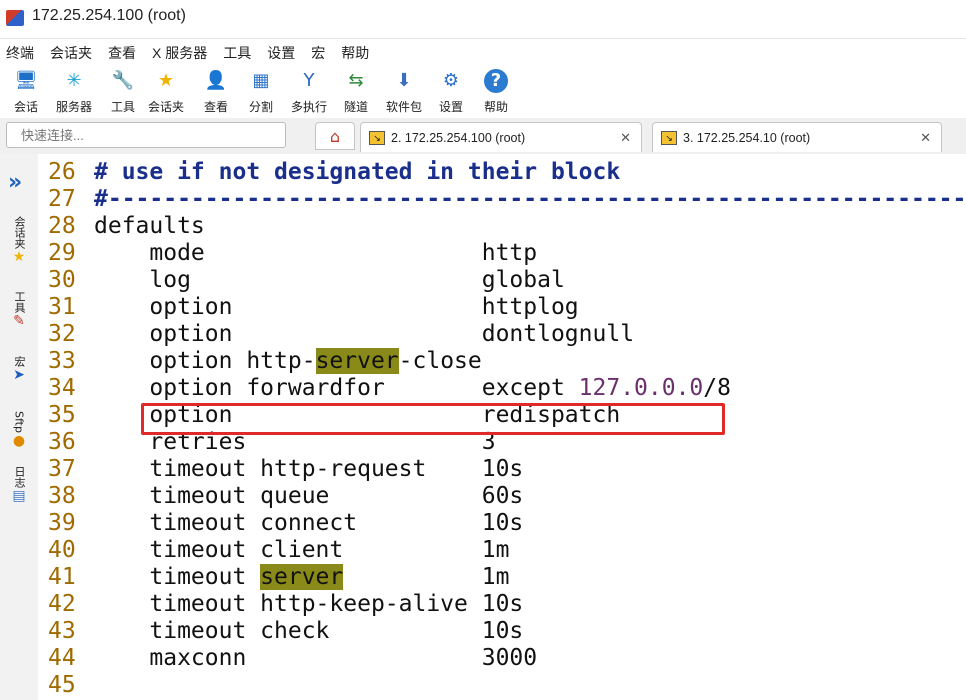 The width and height of the screenshot is (966, 700). I want to click on sidebar-item-log: 日志 ▤, so click(19, 484).